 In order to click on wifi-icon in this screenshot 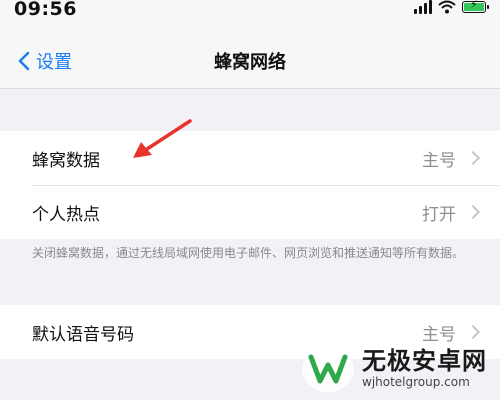, I will do `click(447, 7)`.